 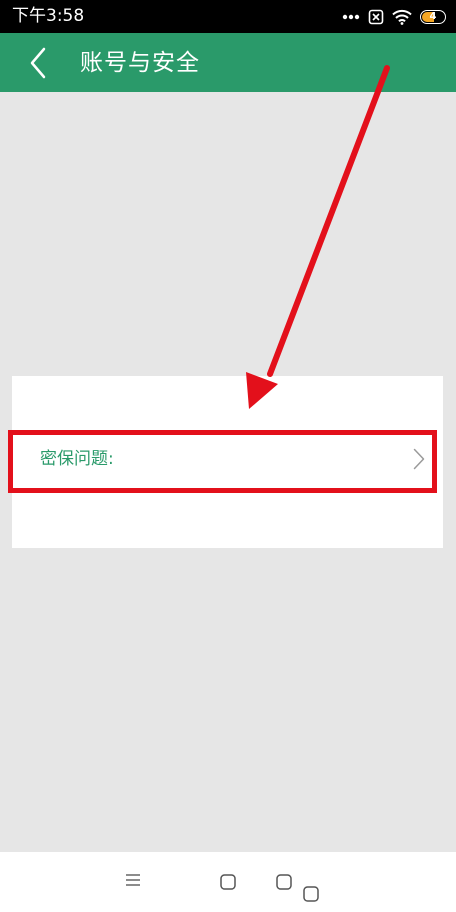 I want to click on status-icons: 4, so click(x=394, y=17).